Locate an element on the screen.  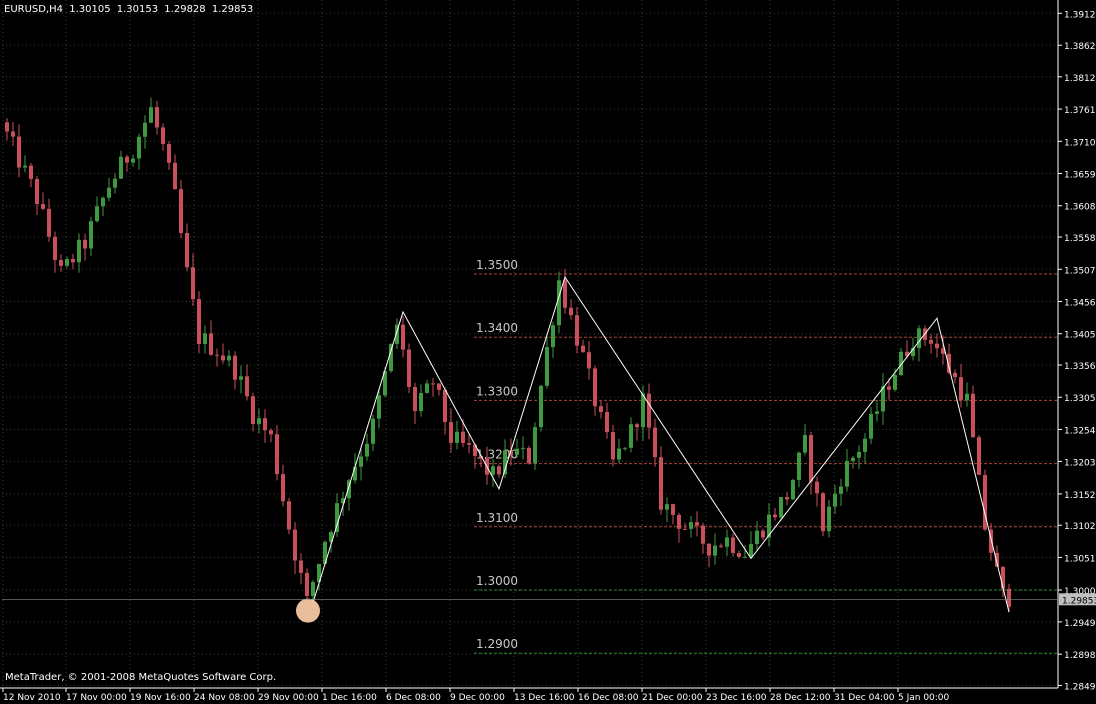
y-tick-label: 1.30515 is located at coordinates (1080, 559).